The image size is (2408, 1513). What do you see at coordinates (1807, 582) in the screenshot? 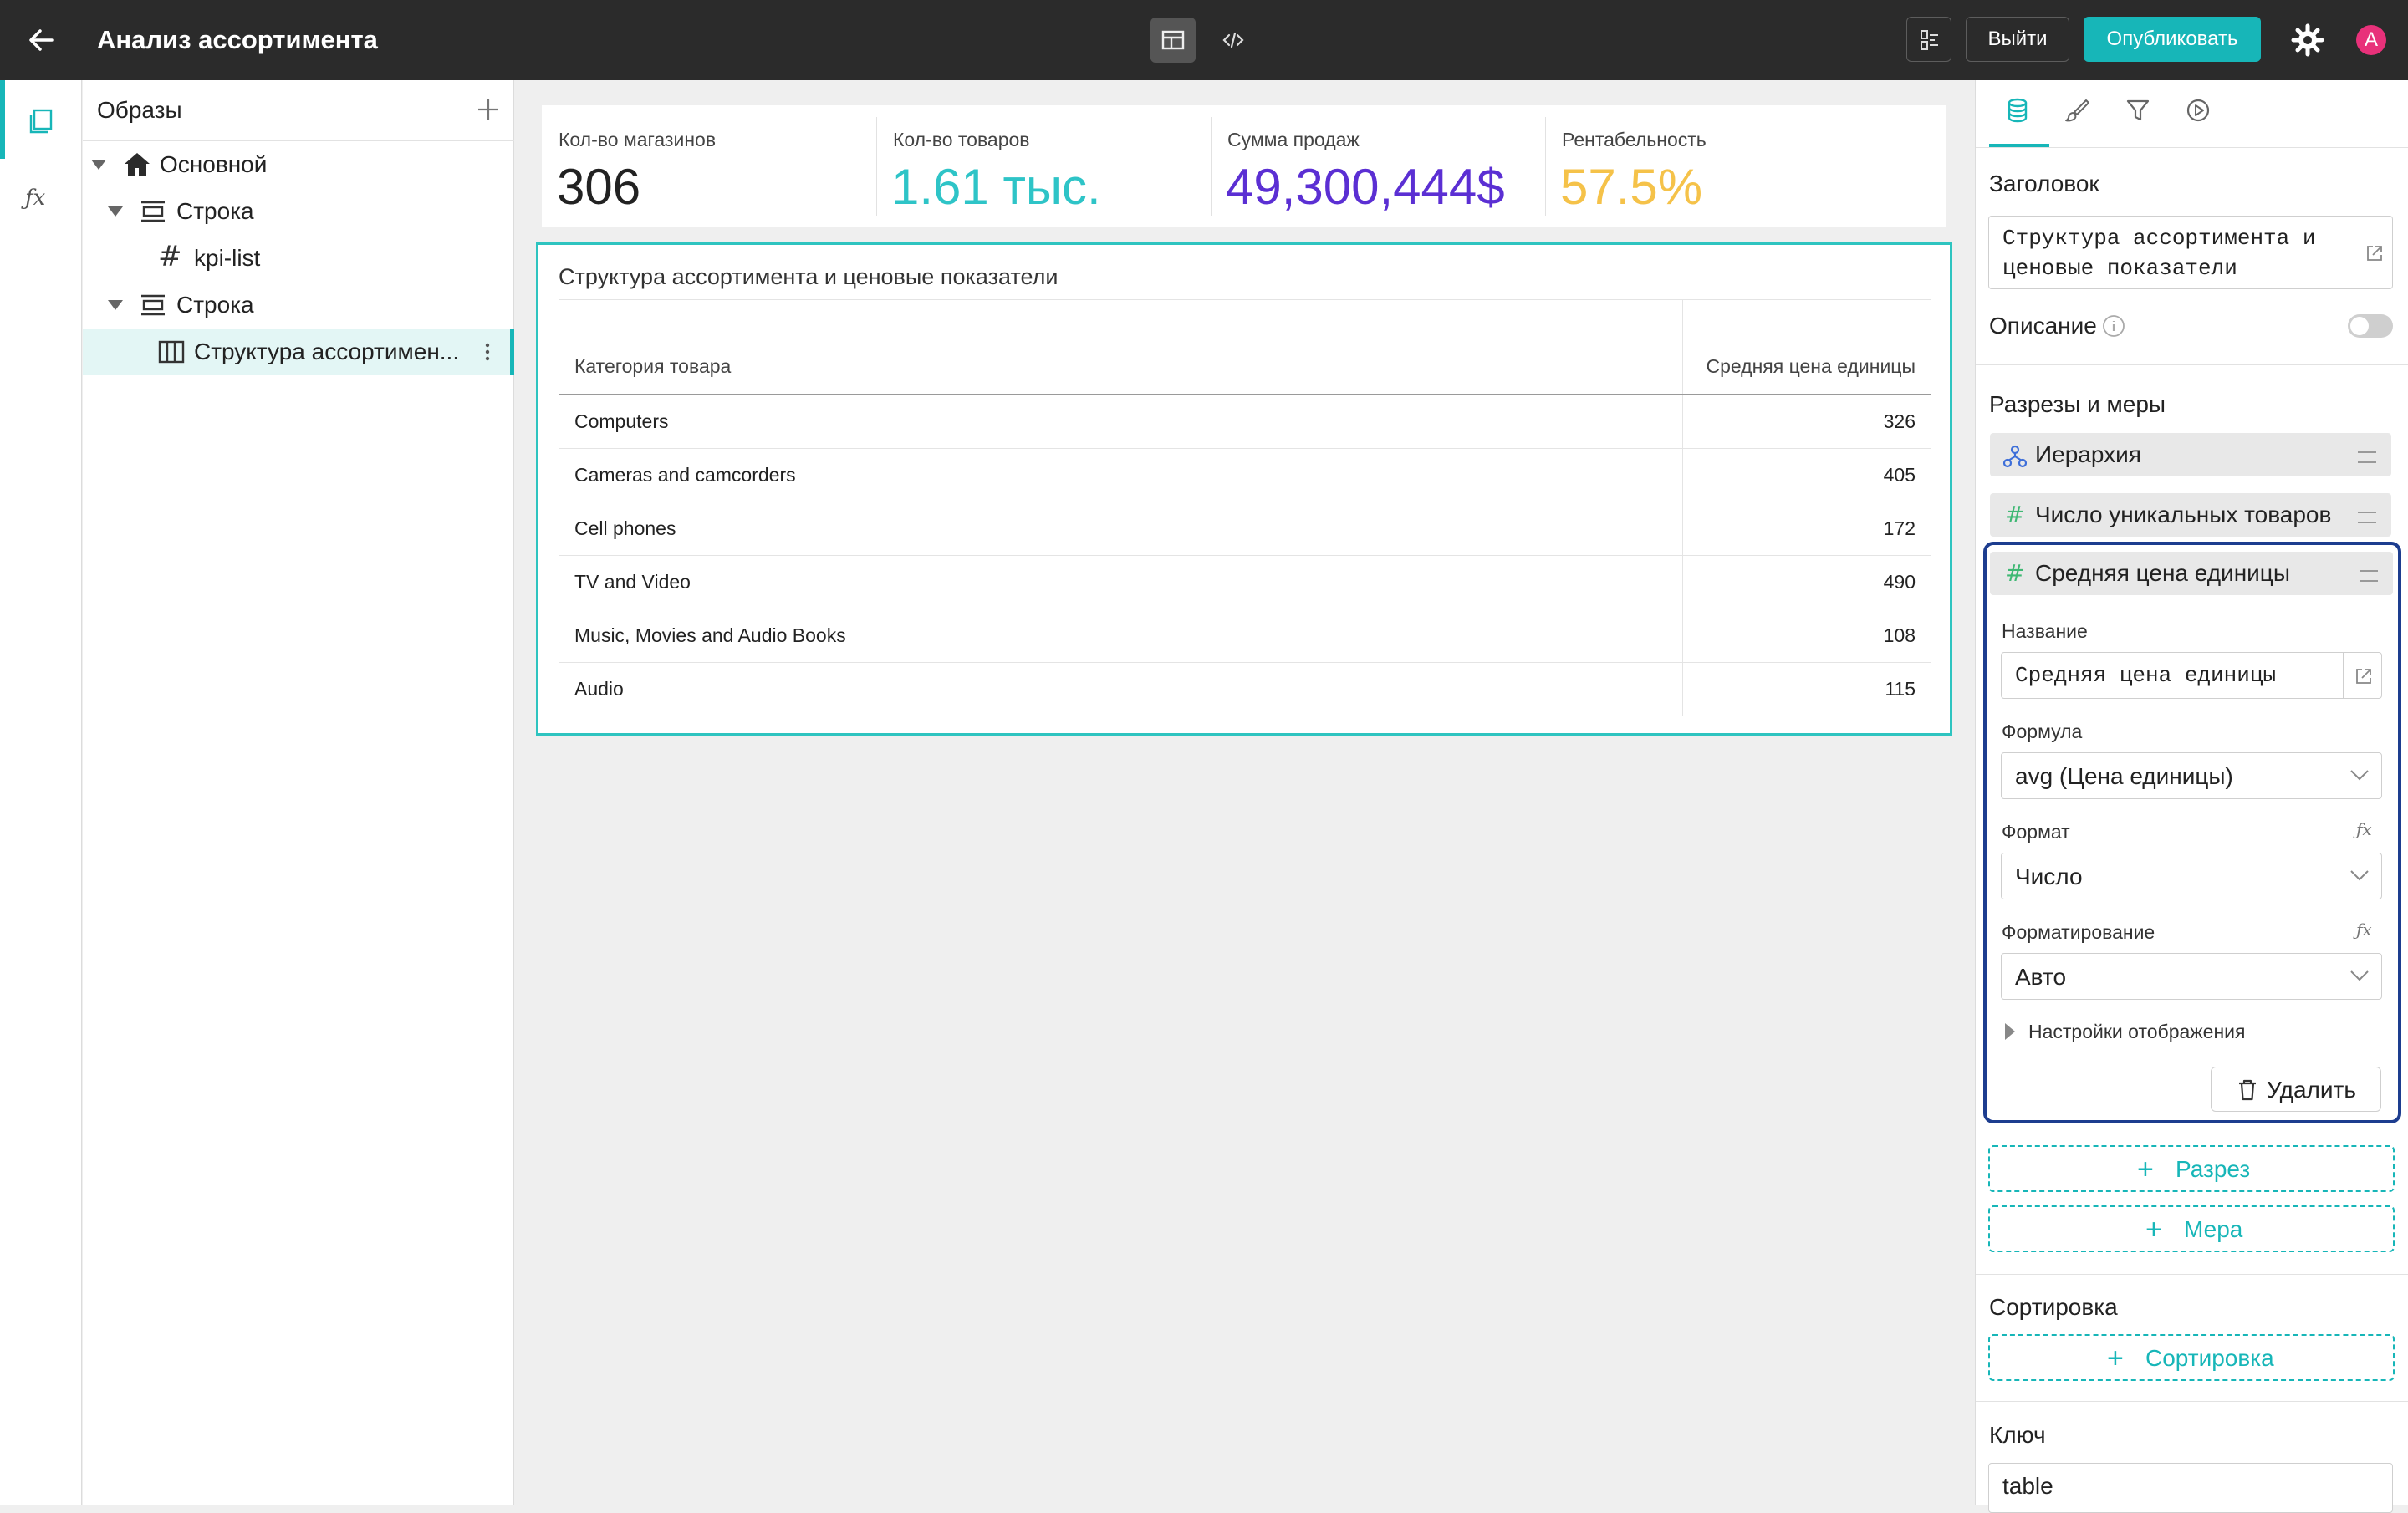
I see `table-cell: 490` at bounding box center [1807, 582].